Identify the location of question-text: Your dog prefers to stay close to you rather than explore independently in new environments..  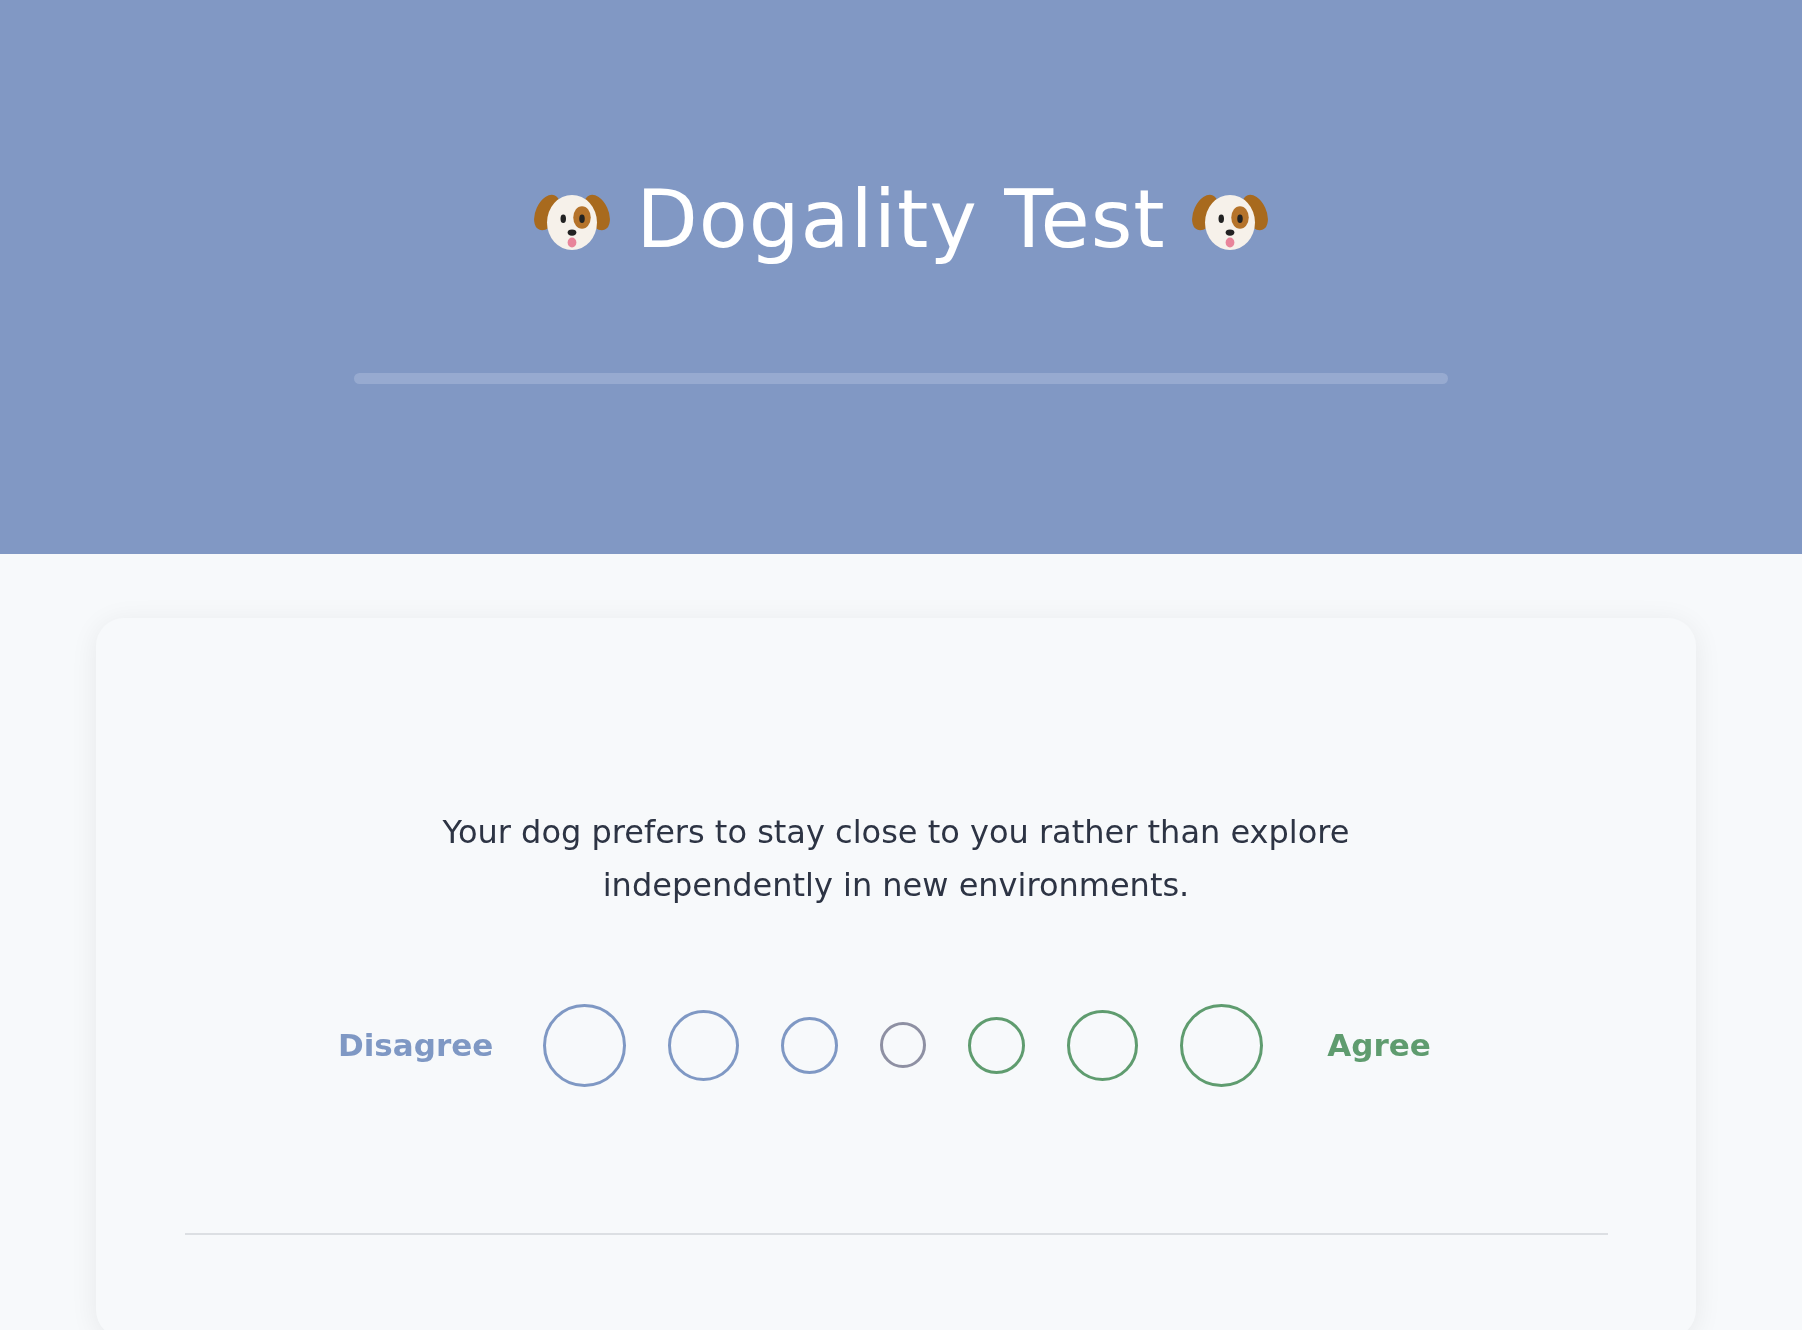
(896, 859).